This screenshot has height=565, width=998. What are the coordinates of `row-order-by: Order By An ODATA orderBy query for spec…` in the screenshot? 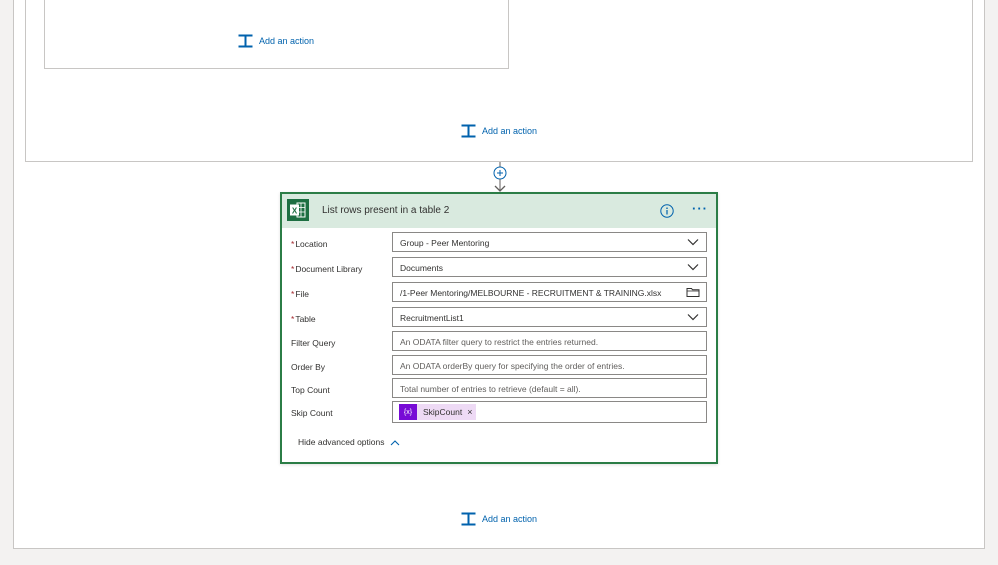 It's located at (499, 366).